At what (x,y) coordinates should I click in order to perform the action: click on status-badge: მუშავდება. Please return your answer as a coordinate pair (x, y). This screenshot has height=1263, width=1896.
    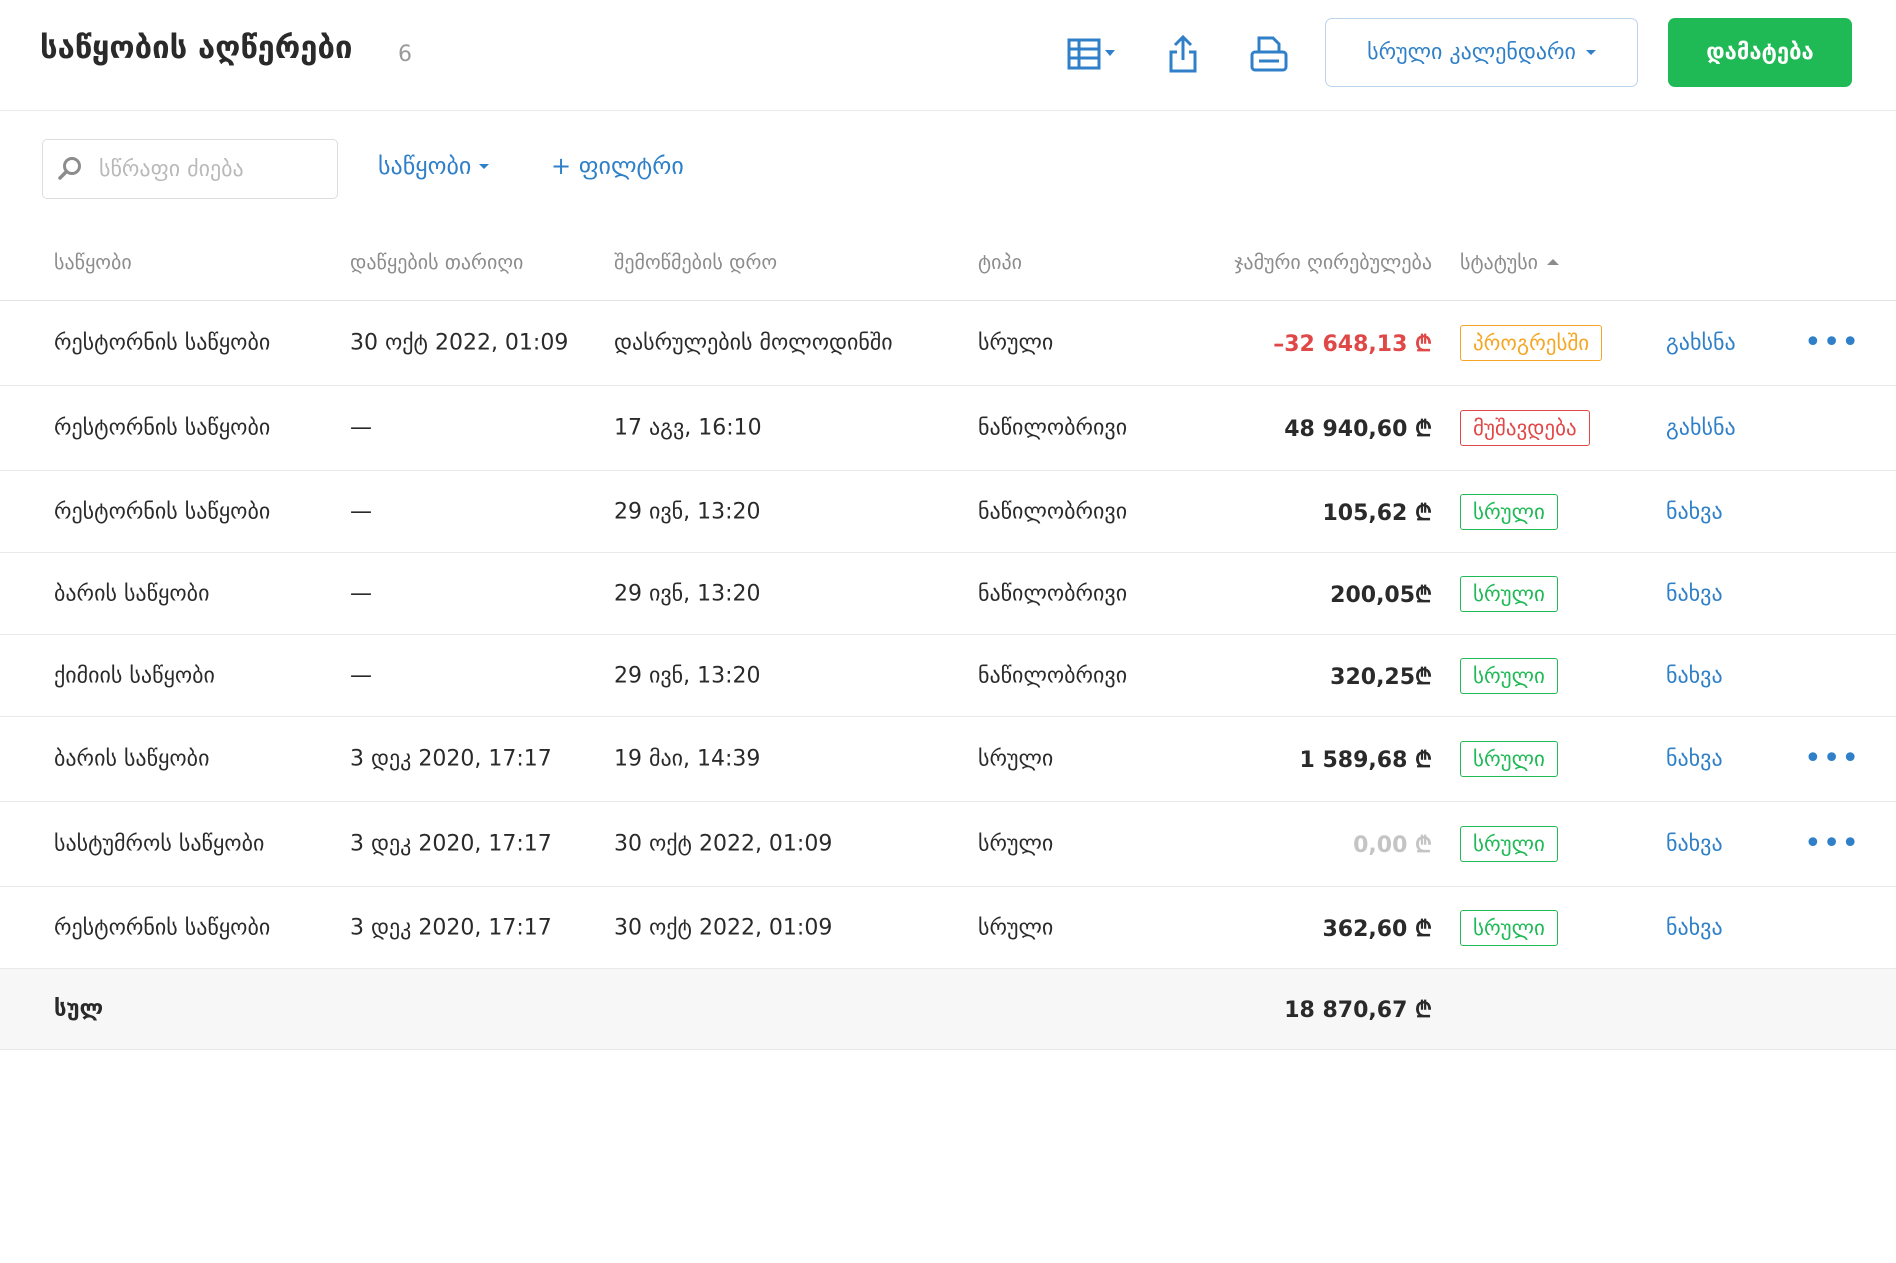
    Looking at the image, I should click on (1525, 428).